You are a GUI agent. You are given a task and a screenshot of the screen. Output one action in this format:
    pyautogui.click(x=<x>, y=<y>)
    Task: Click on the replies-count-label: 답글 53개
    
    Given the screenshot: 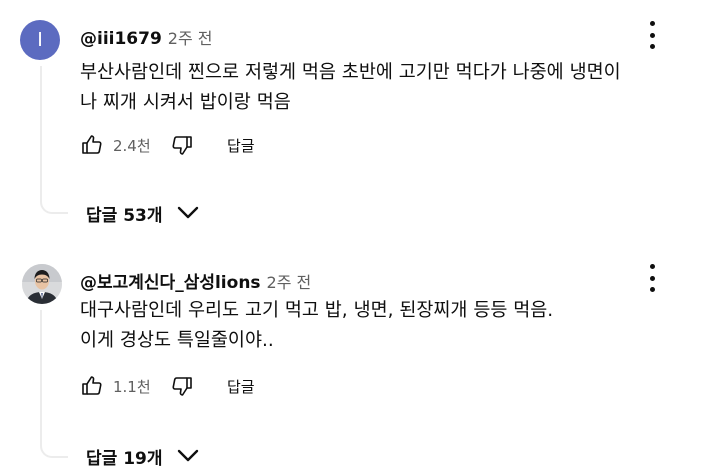 What is the action you would take?
    pyautogui.click(x=124, y=215)
    